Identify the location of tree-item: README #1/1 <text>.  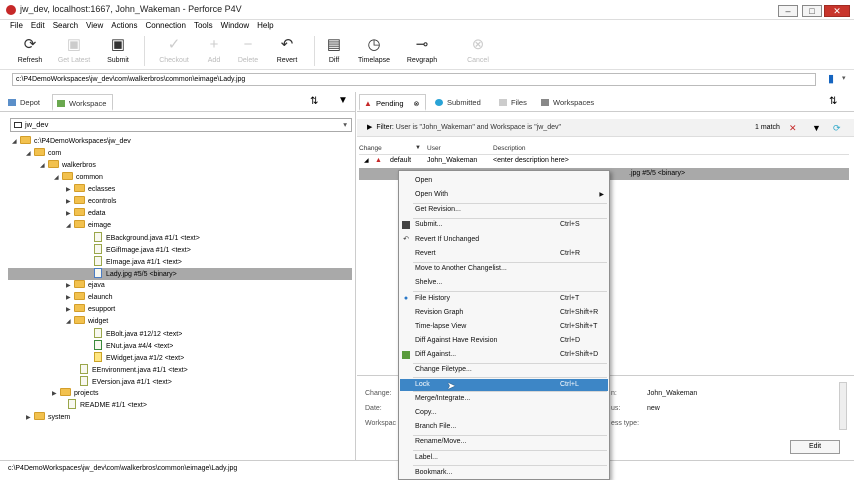
(107, 405).